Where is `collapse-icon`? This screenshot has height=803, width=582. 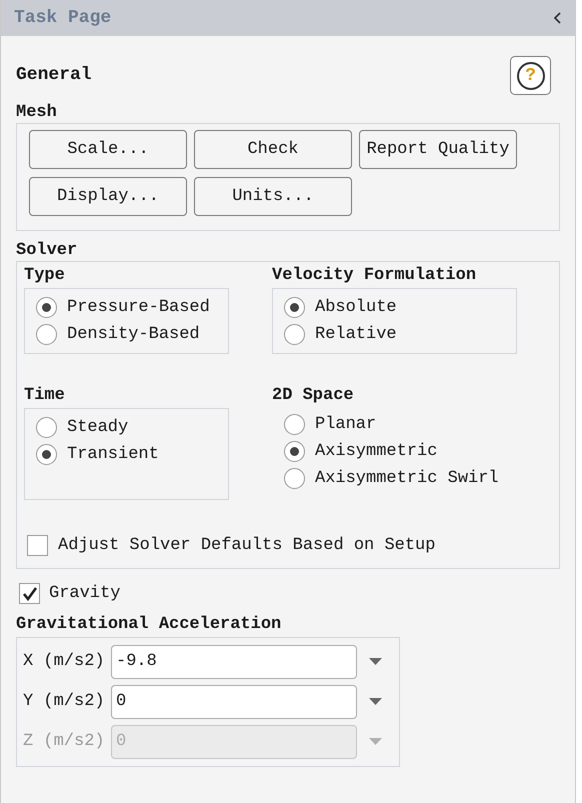 collapse-icon is located at coordinates (558, 18).